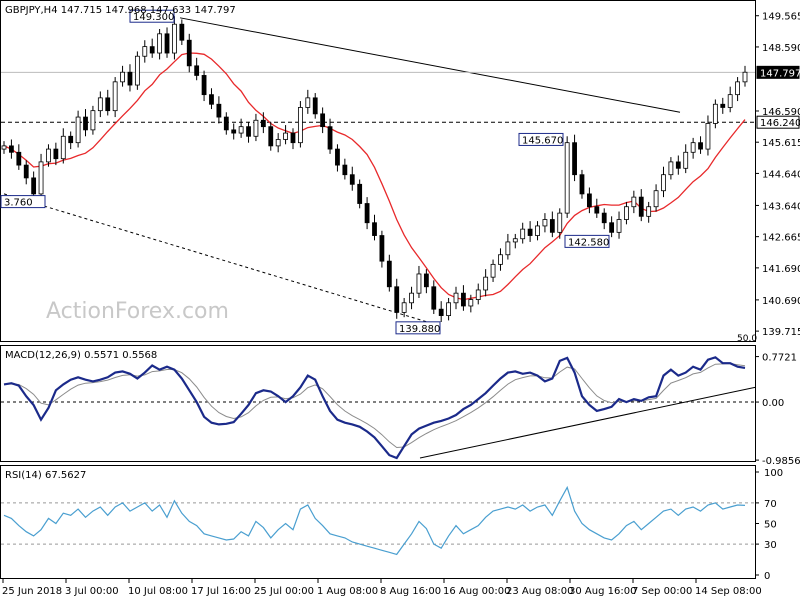  What do you see at coordinates (221, 591) in the screenshot?
I see `time-axis-label: 17 Jul 16:00` at bounding box center [221, 591].